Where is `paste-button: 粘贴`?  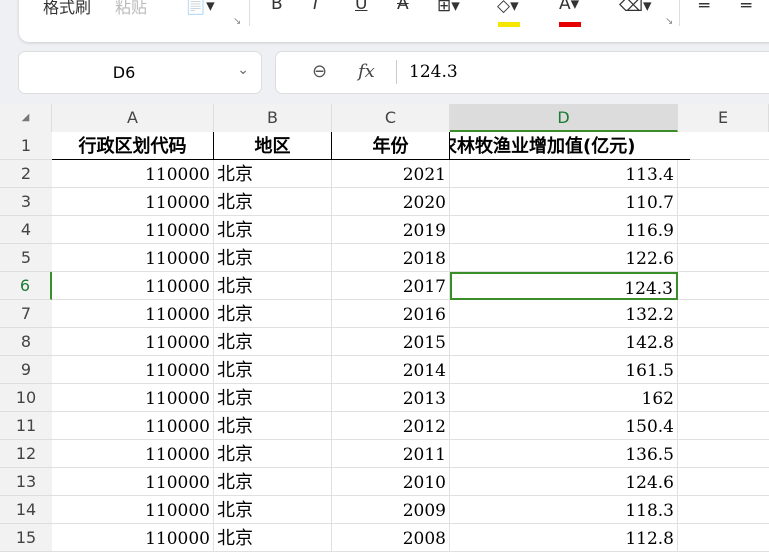
paste-button: 粘贴 is located at coordinates (131, 9).